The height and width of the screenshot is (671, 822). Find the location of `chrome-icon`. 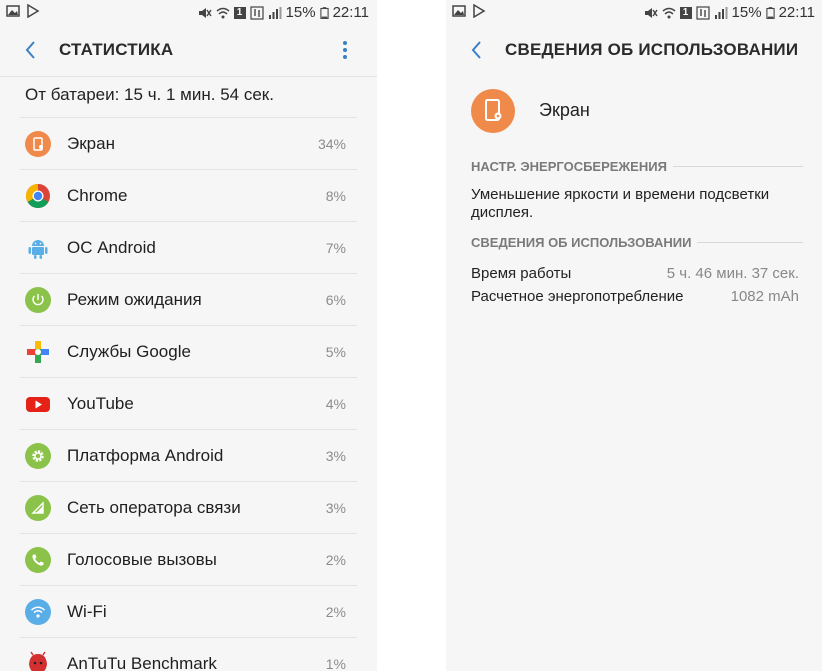

chrome-icon is located at coordinates (37, 195).